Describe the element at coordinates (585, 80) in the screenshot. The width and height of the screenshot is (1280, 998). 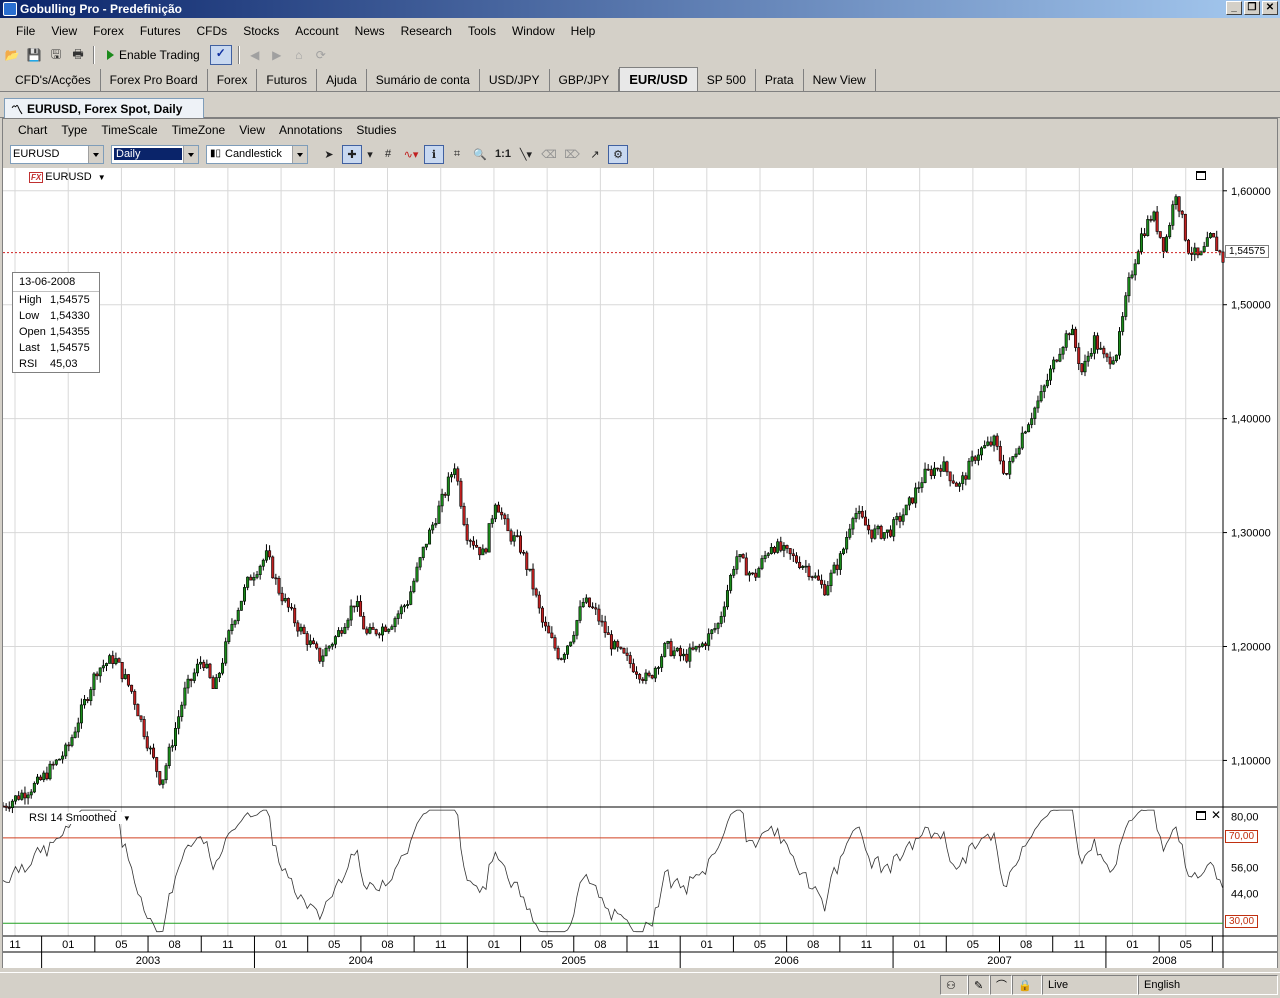
I see `tab-gbp-jpy: GBP/JPY` at that location.